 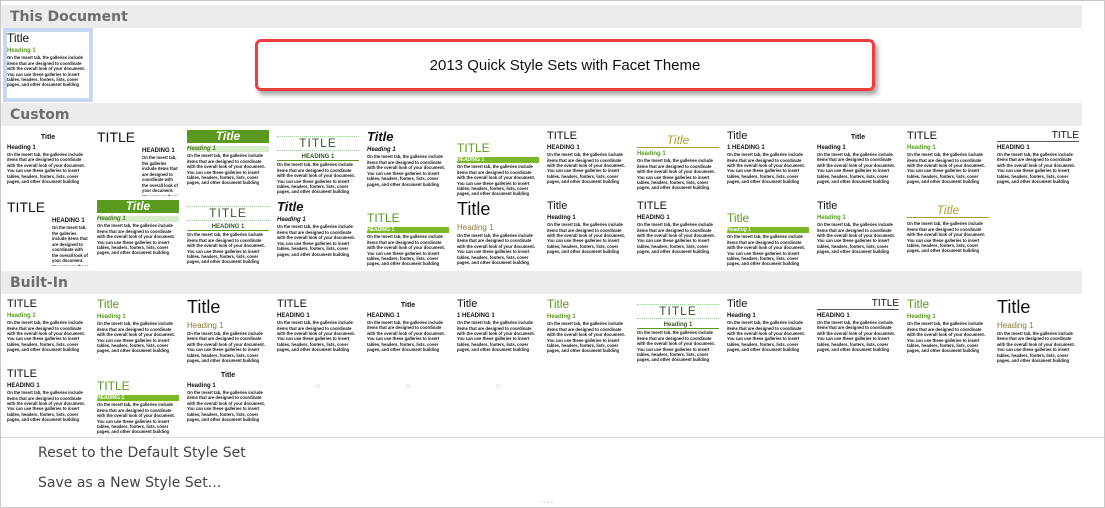 What do you see at coordinates (547, 502) in the screenshot?
I see `resize-grip: ····` at bounding box center [547, 502].